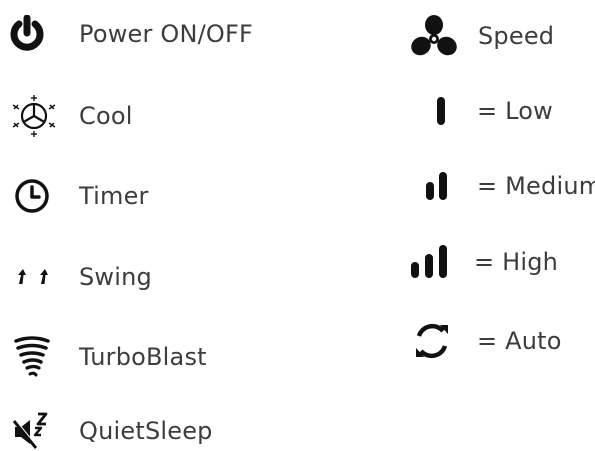  Describe the element at coordinates (430, 262) in the screenshot. I see `speed-high-icon` at that location.